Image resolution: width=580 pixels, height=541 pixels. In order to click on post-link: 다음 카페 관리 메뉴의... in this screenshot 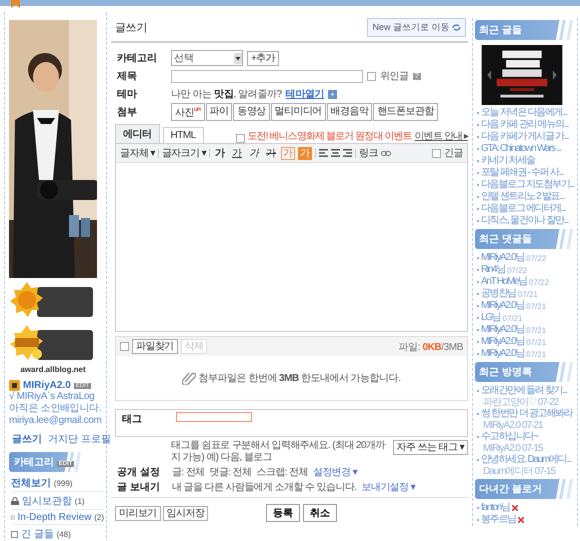, I will do `click(524, 125)`.